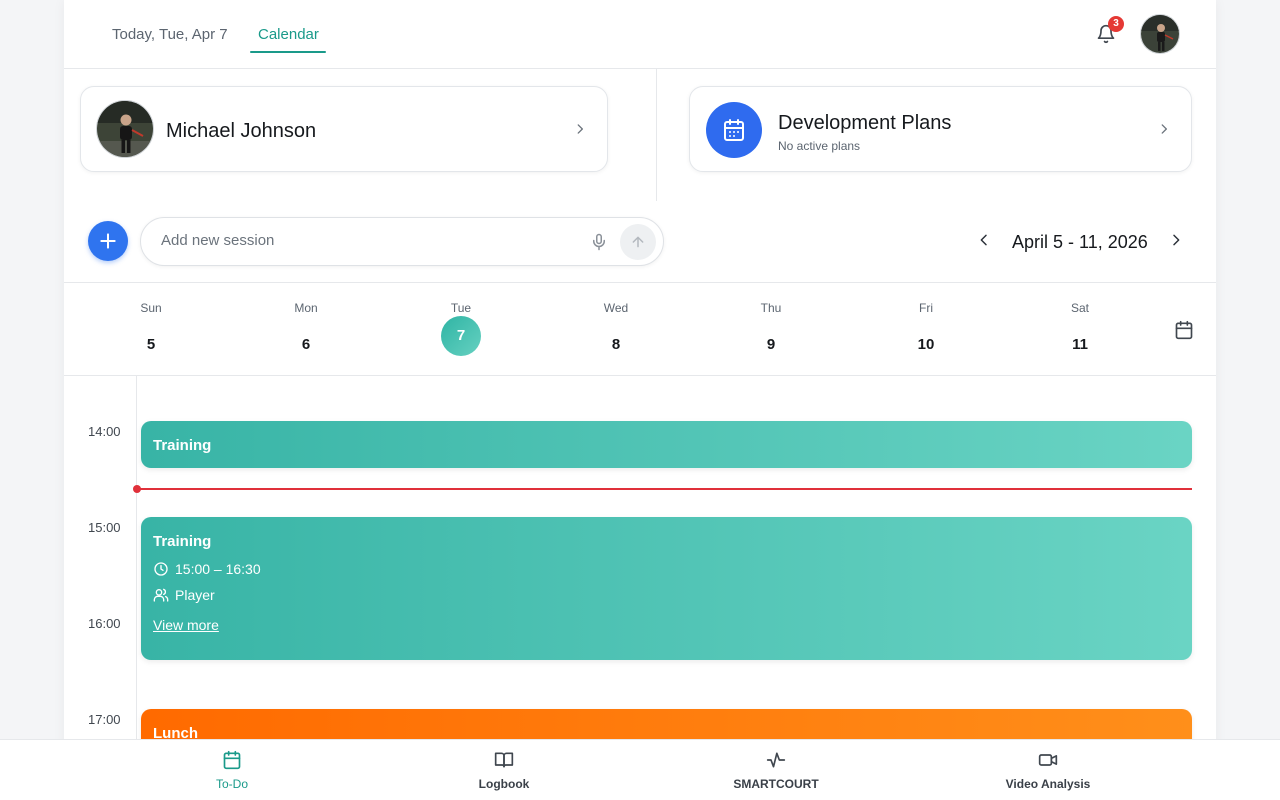 The width and height of the screenshot is (1280, 800). What do you see at coordinates (616, 344) in the screenshot?
I see `day-number: 8` at bounding box center [616, 344].